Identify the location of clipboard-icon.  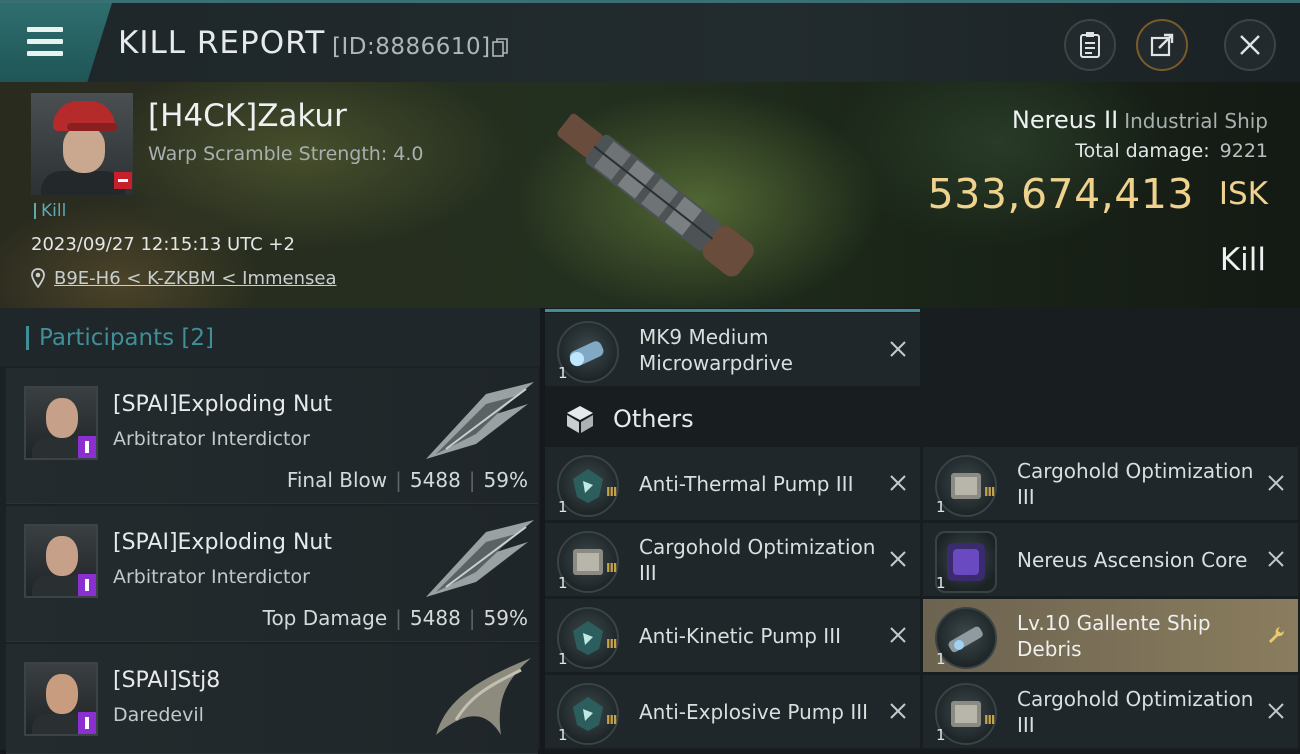
(1090, 45).